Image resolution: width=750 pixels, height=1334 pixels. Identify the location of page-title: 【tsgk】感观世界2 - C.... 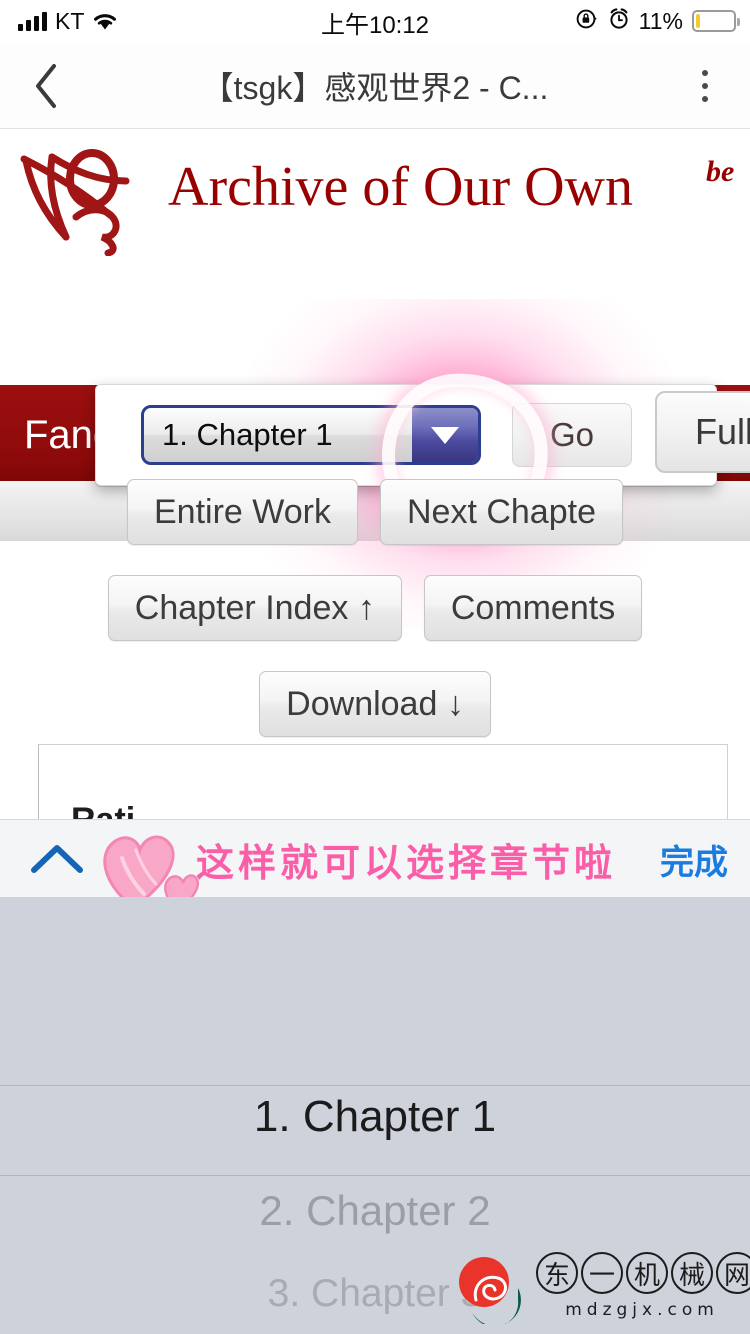
(375, 88).